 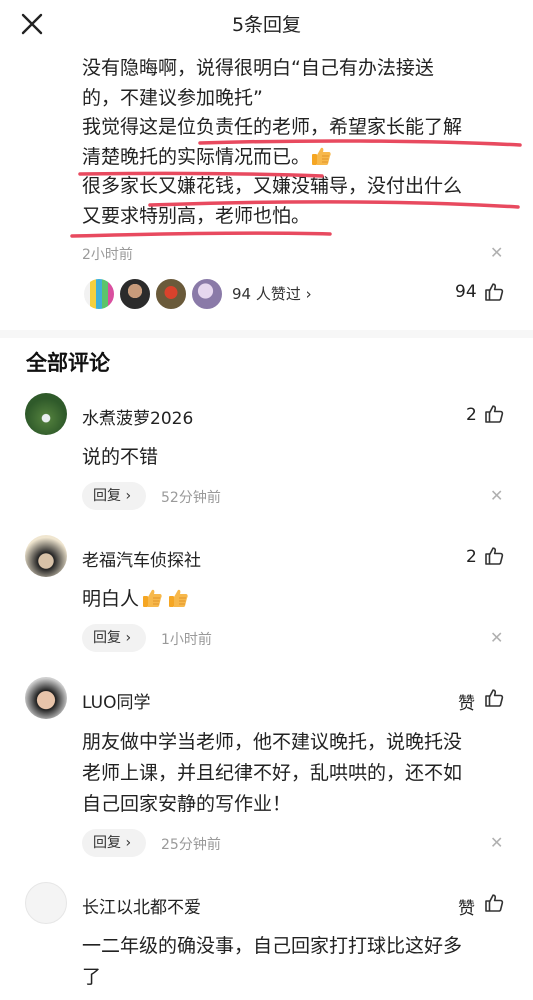 I want to click on original-line: 很多家长又嫌花钱，又嫌没辅导，没付出什么, so click(x=272, y=186).